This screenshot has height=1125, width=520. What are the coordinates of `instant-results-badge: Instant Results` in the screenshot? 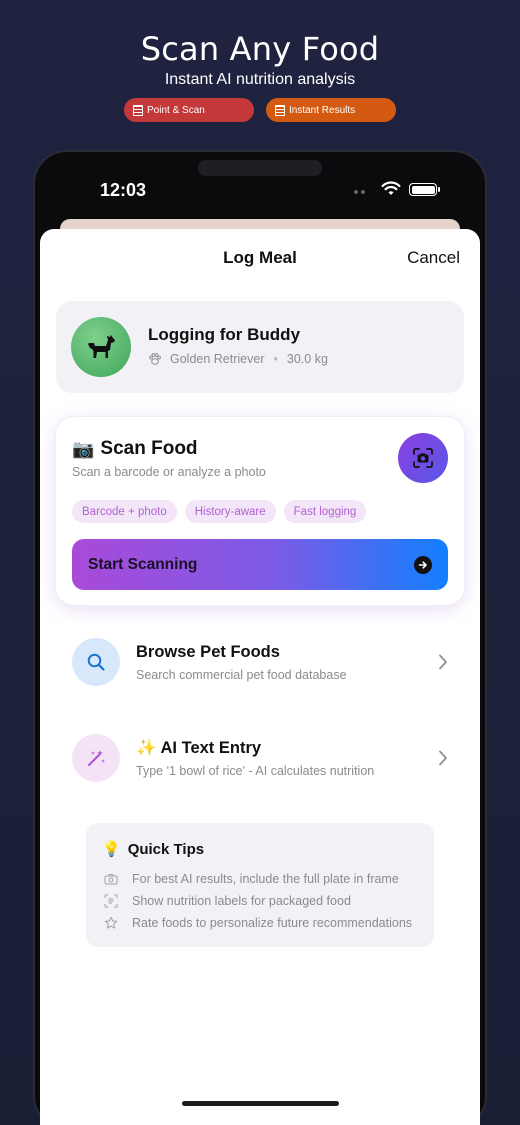 It's located at (331, 110).